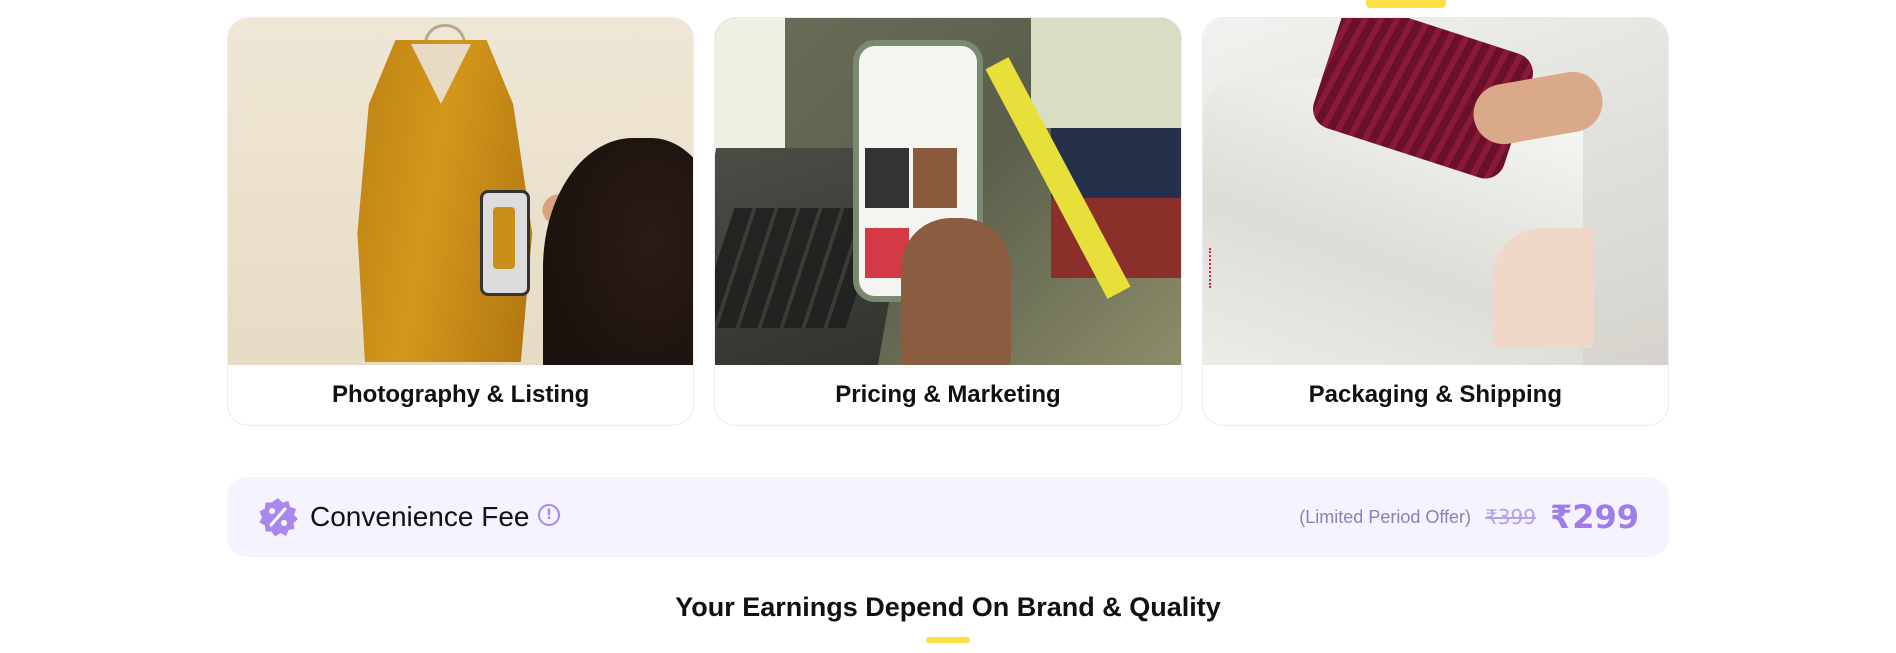 The height and width of the screenshot is (653, 1896). What do you see at coordinates (461, 191) in the screenshot?
I see `photography-image` at bounding box center [461, 191].